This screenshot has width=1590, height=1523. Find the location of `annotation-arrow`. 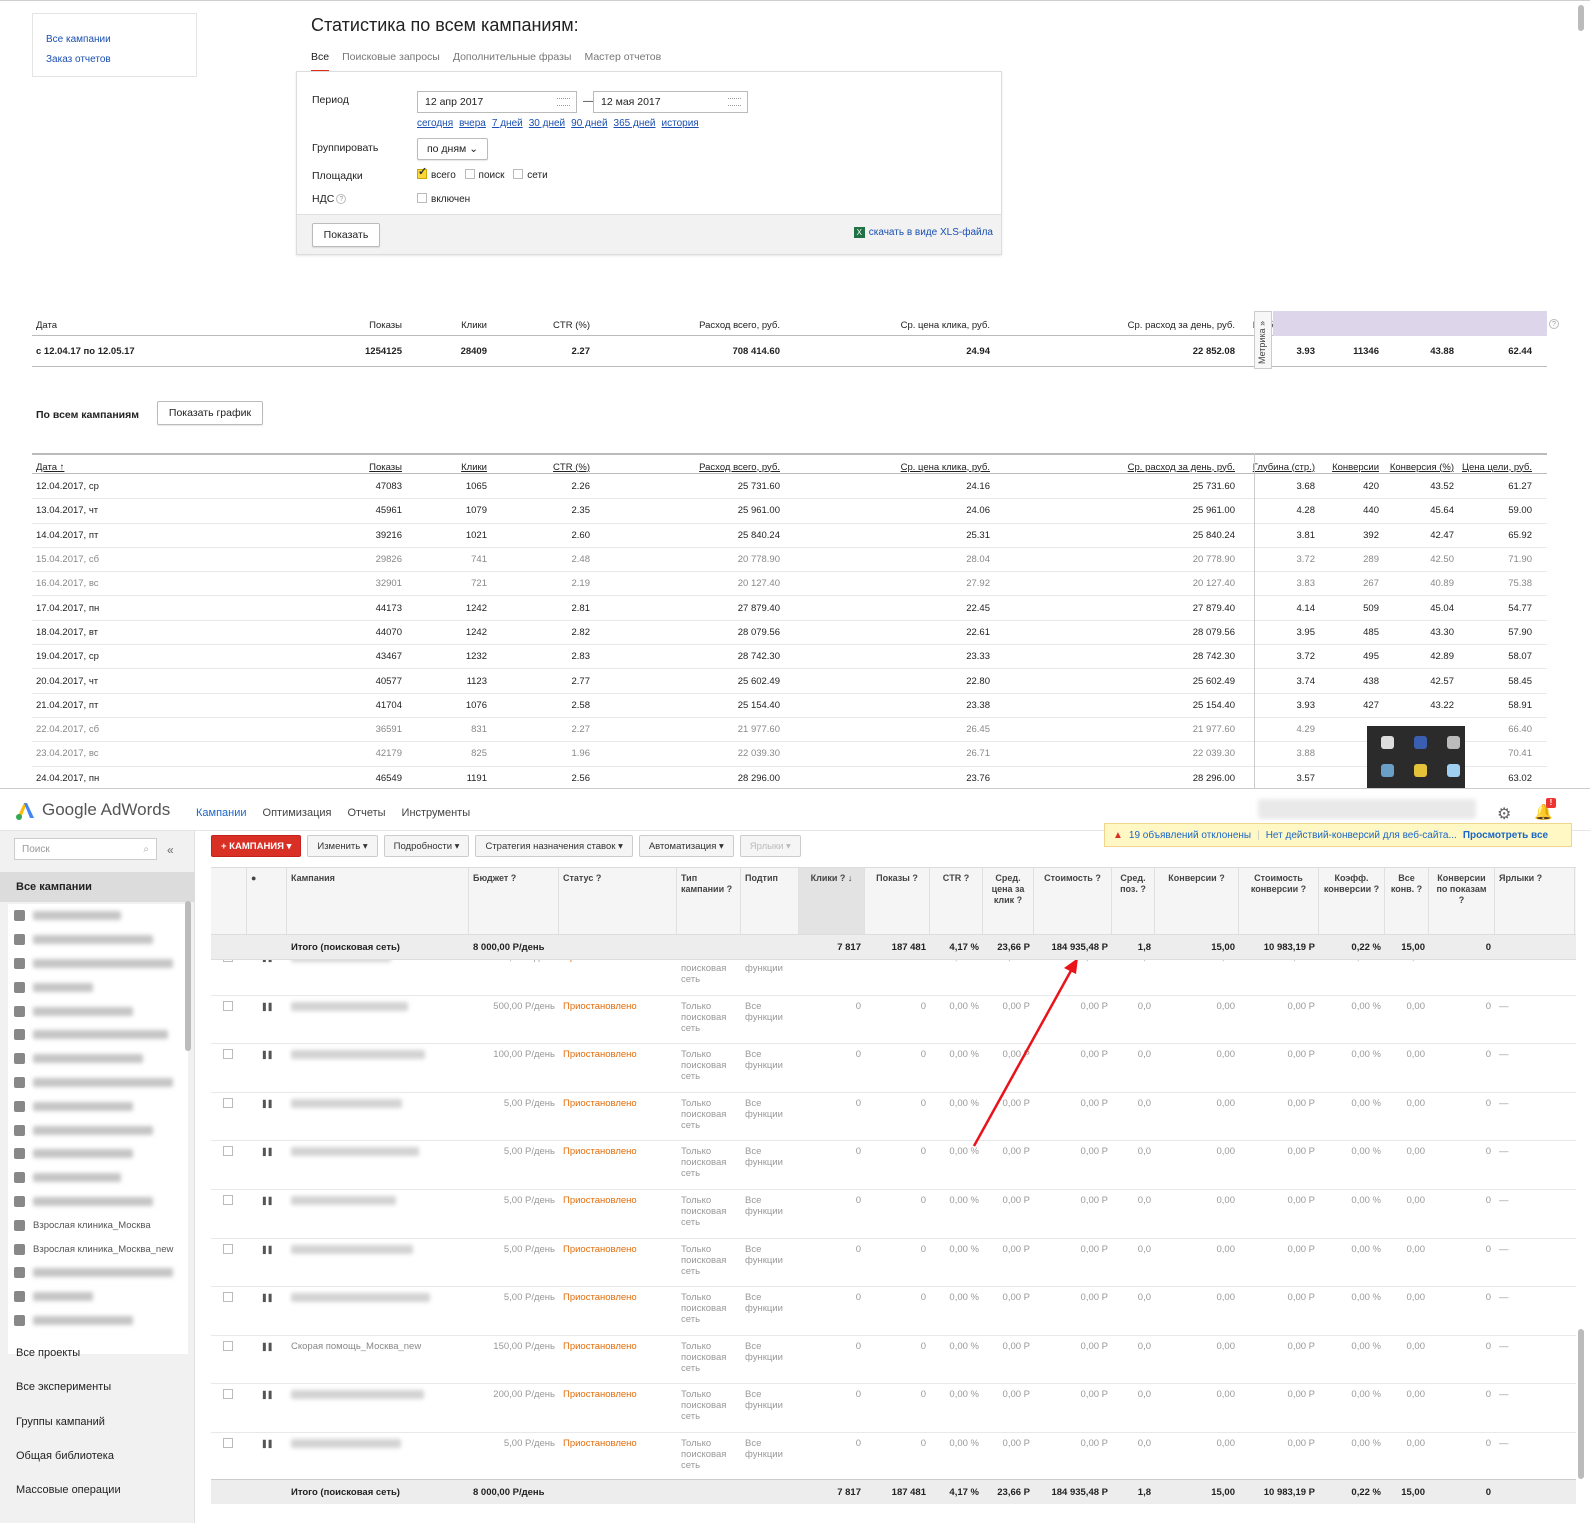

annotation-arrow is located at coordinates (1025, 1052).